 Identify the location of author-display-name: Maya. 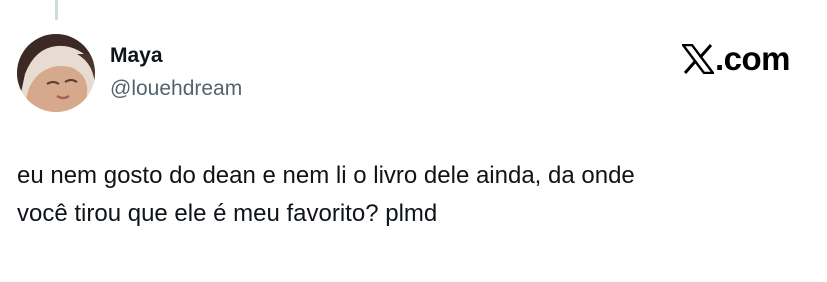
(136, 56).